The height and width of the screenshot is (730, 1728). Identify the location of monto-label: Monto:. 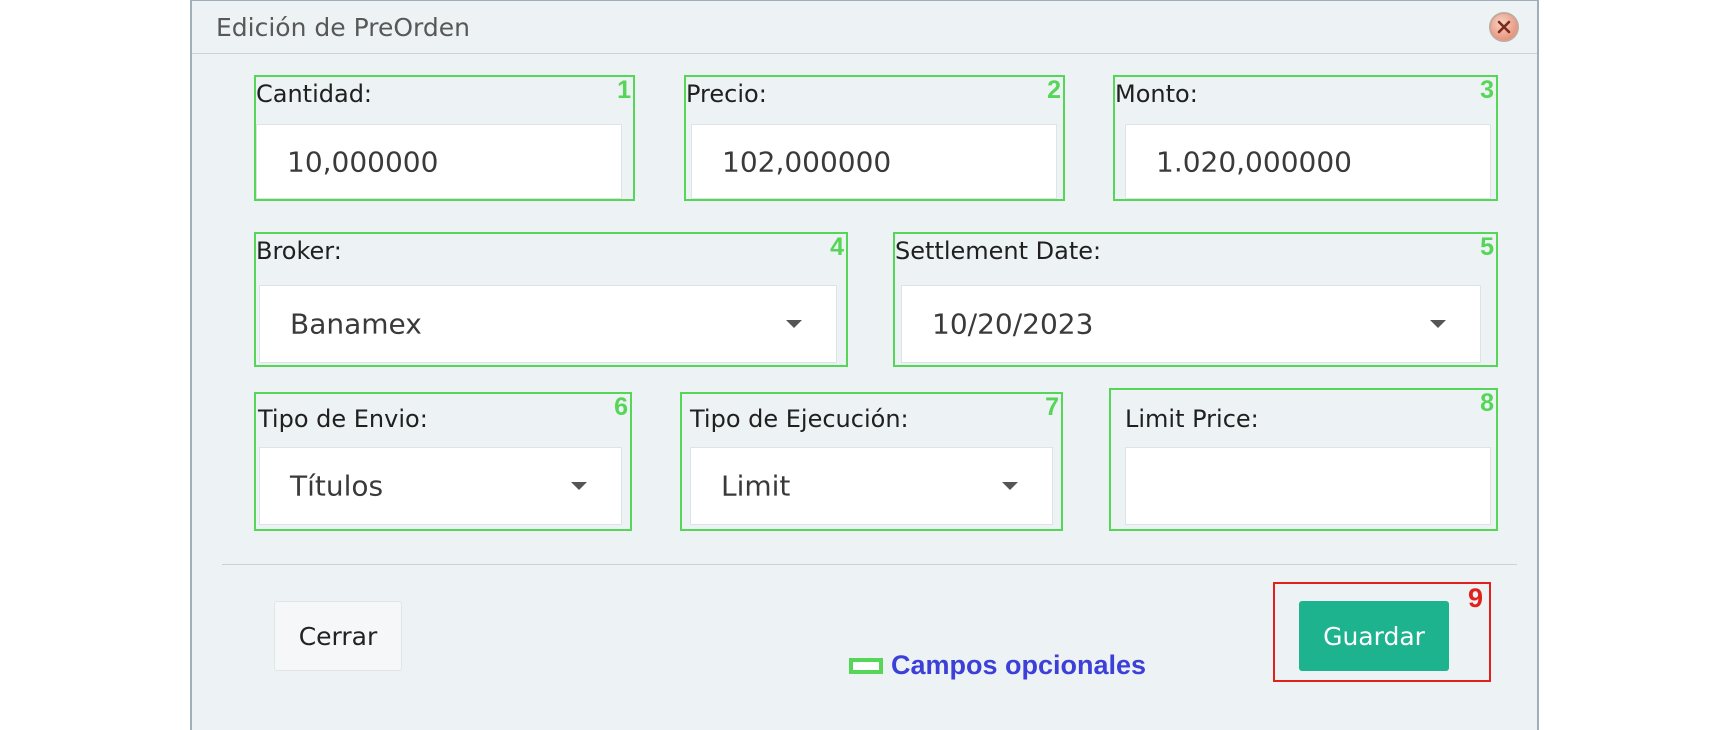
(1156, 94).